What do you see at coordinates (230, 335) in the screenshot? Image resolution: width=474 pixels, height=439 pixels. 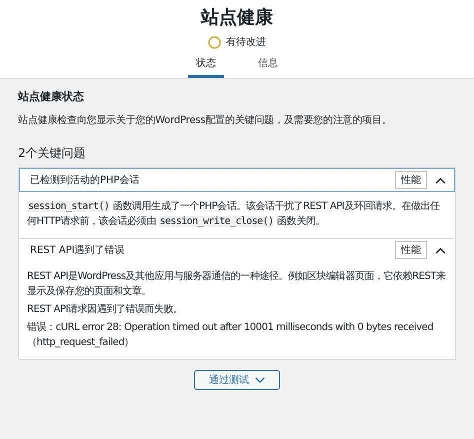 I see `issue-text: 错误：cURL error 28: Operation timed out after 10001 milliseconds with 0 bytes received（http_request_failed）` at bounding box center [230, 335].